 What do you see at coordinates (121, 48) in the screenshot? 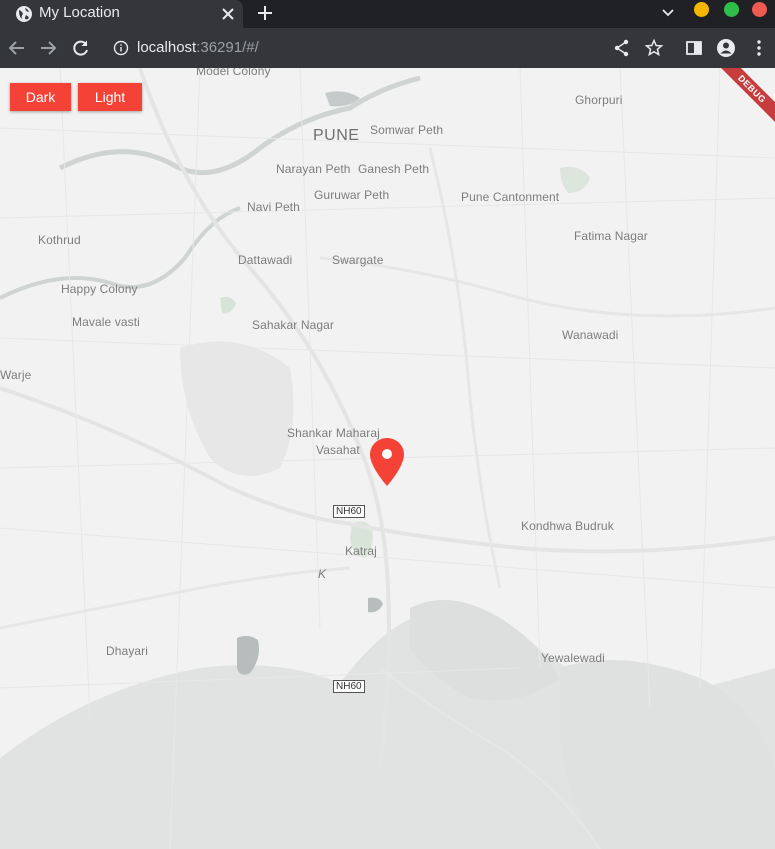
I see `site-info-icon` at bounding box center [121, 48].